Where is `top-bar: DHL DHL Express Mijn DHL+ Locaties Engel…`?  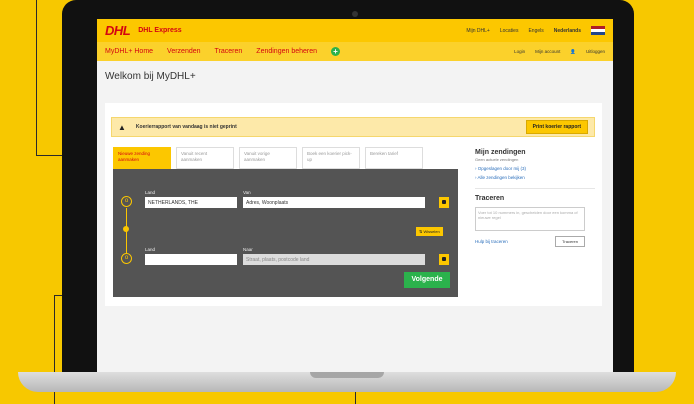
top-bar: DHL DHL Express Mijn DHL+ Locaties Engel… is located at coordinates (355, 30).